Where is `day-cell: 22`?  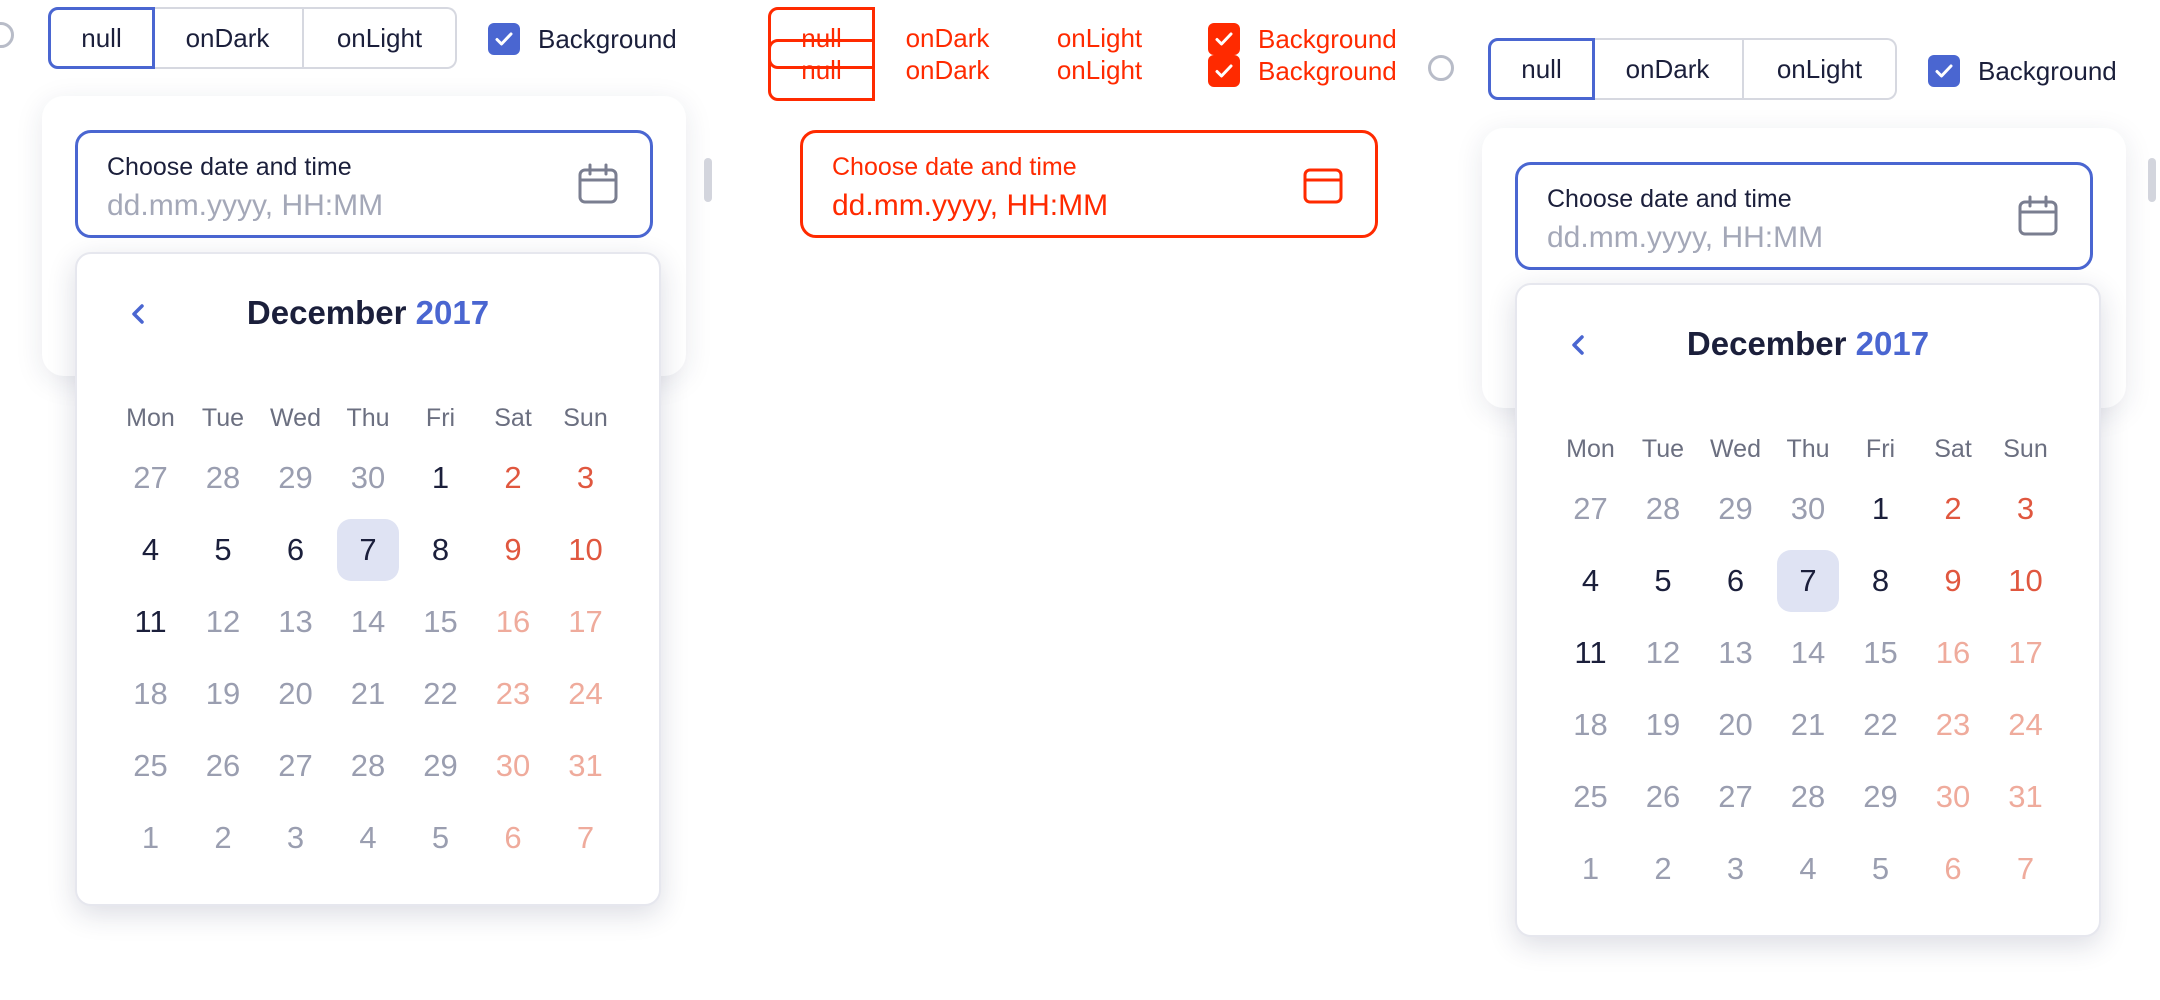
day-cell: 22 is located at coordinates (1881, 725).